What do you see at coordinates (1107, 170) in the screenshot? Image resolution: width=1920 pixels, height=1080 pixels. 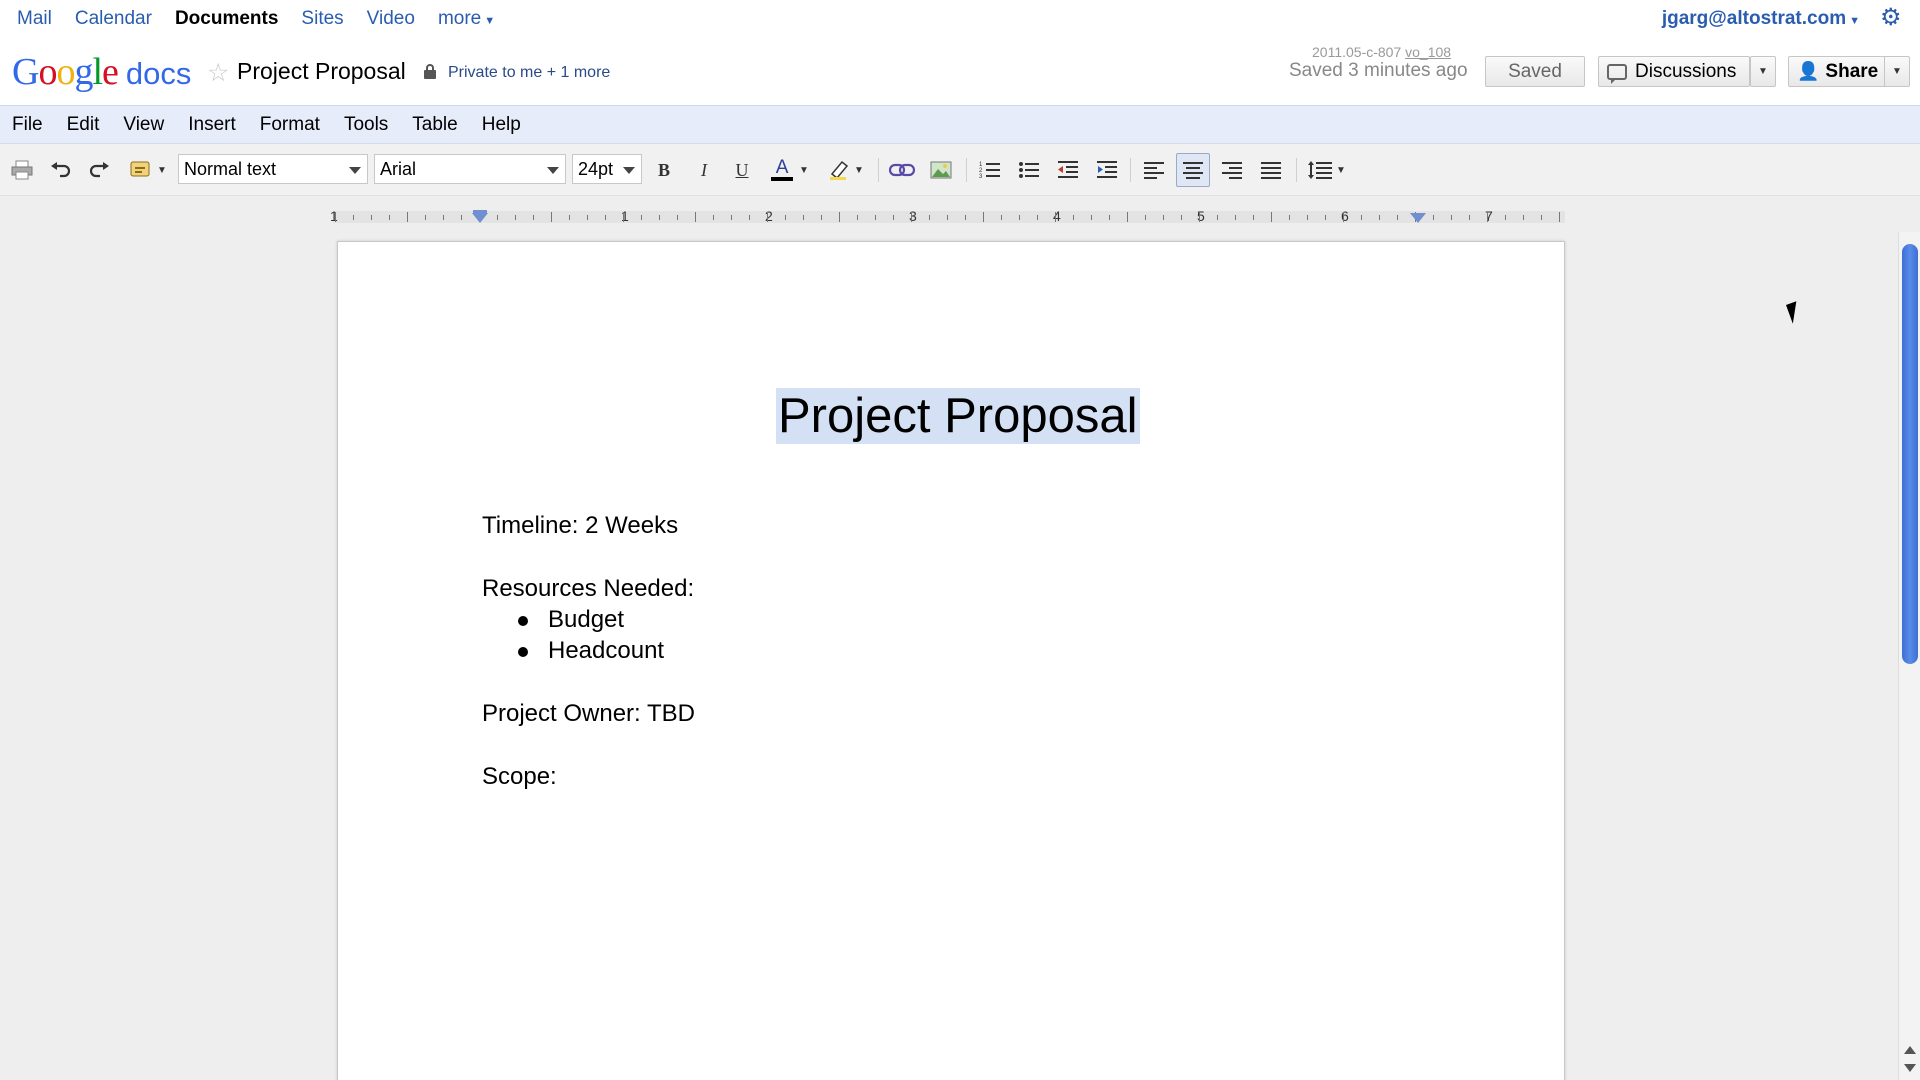 I see `increase-indent-icon` at bounding box center [1107, 170].